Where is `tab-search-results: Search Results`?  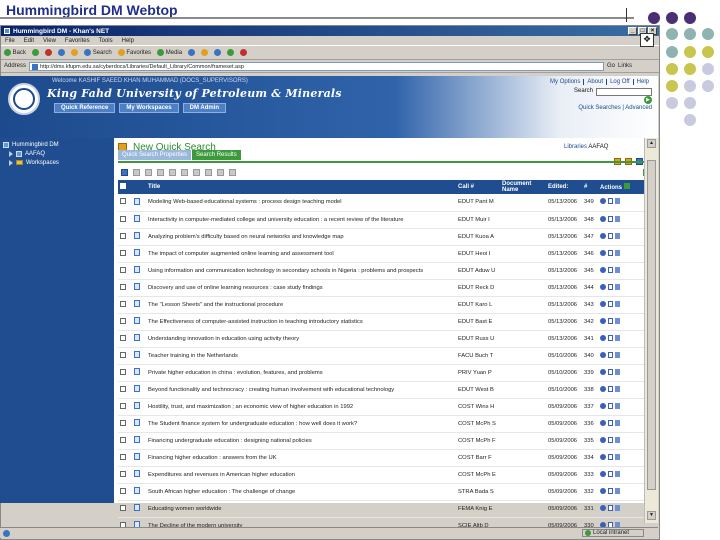
tab-search-results: Search Results is located at coordinates (216, 155).